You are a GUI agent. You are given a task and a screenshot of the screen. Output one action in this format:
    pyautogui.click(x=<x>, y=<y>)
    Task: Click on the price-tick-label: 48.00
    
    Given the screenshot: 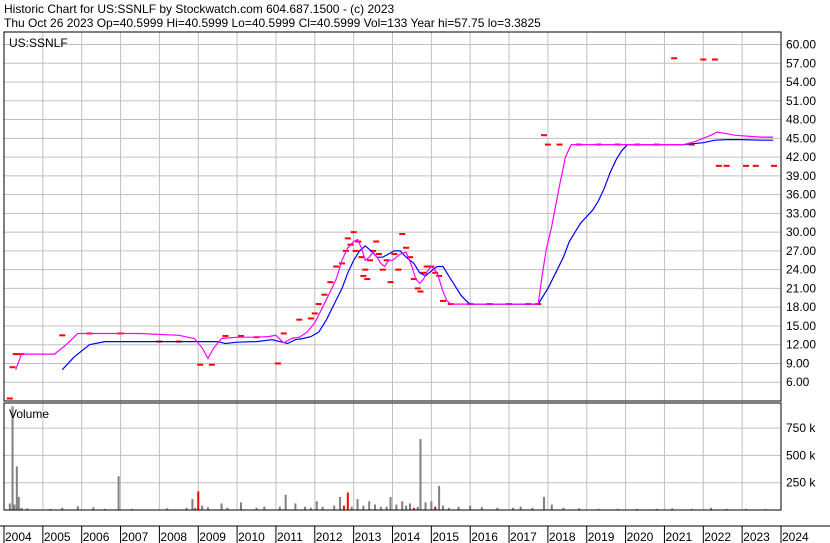 What is the action you would take?
    pyautogui.click(x=801, y=120)
    